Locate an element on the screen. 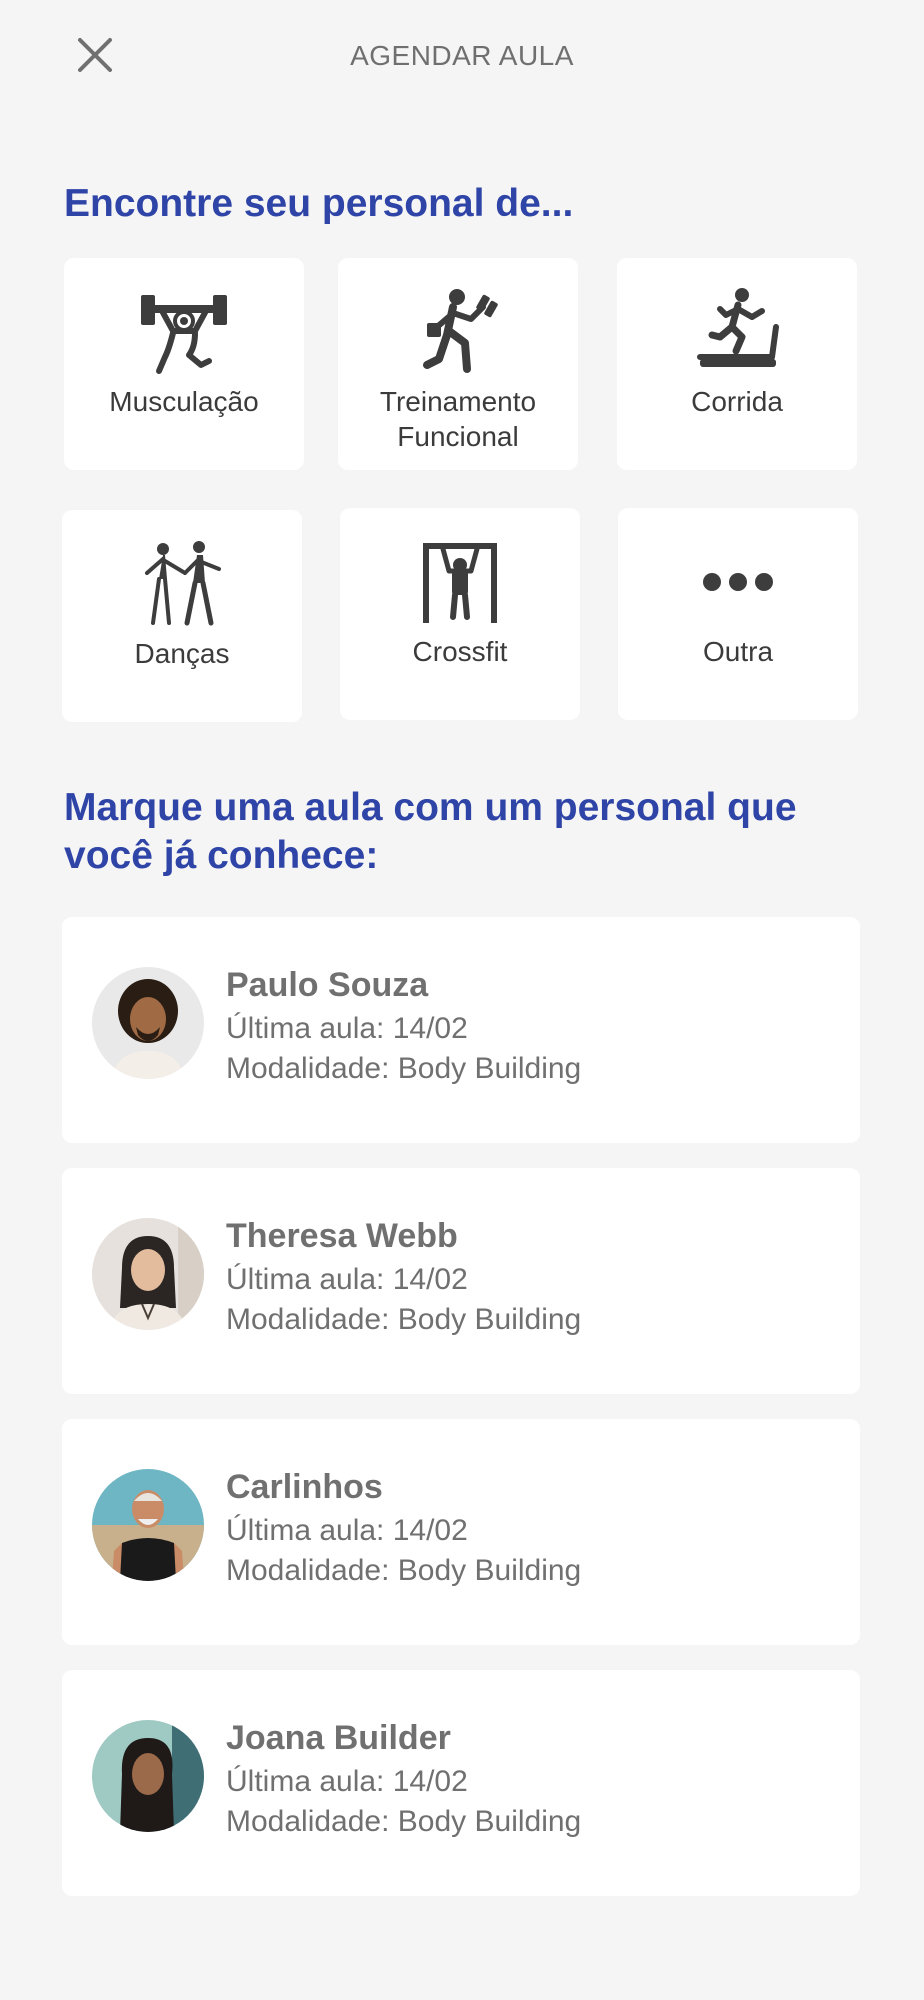  trainer-name: Theresa Webb is located at coordinates (342, 1236).